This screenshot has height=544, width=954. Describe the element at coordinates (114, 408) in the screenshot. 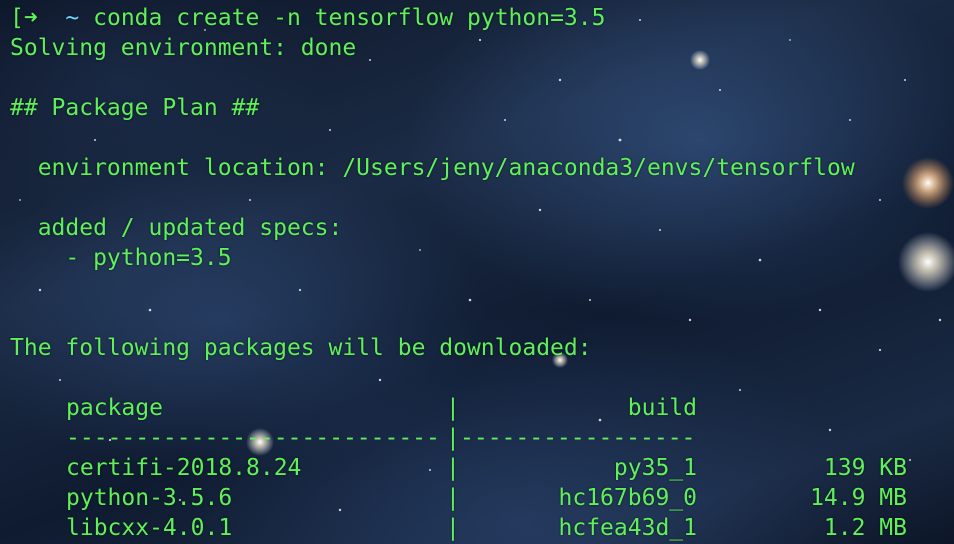

I see `table-header-package: package` at that location.